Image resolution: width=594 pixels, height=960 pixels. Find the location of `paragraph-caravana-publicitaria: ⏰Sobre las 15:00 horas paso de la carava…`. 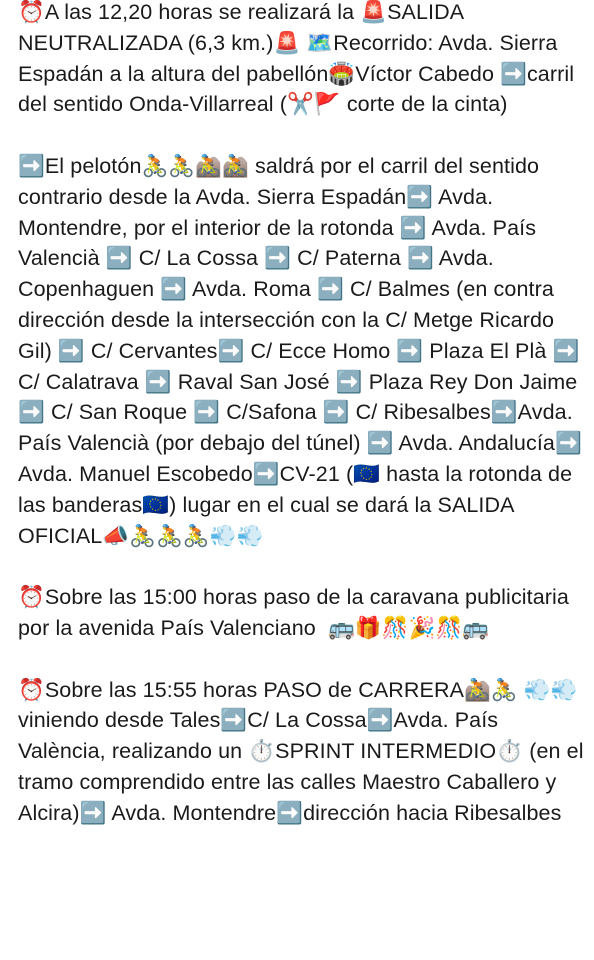

paragraph-caravana-publicitaria: ⏰Sobre las 15:00 horas paso de la carava… is located at coordinates (297, 612).